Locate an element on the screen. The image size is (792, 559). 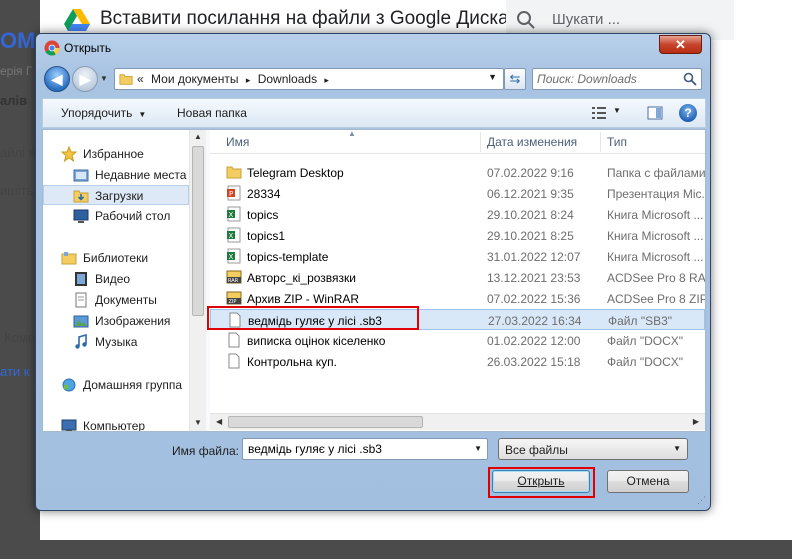
help-icon: ? is located at coordinates (688, 113).